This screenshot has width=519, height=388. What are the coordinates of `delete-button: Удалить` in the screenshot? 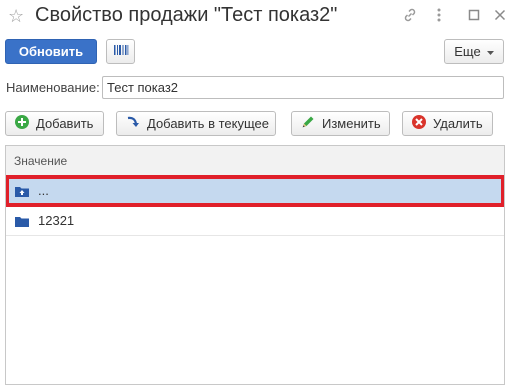 It's located at (447, 123).